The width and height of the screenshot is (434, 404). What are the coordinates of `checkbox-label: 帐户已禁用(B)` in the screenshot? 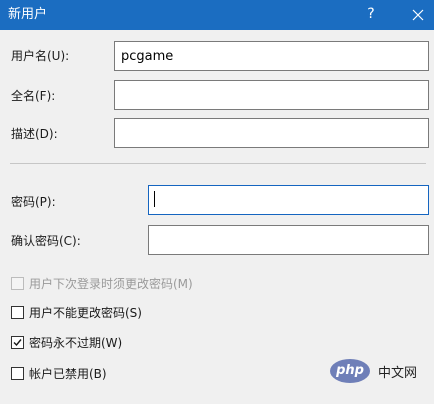 It's located at (68, 374).